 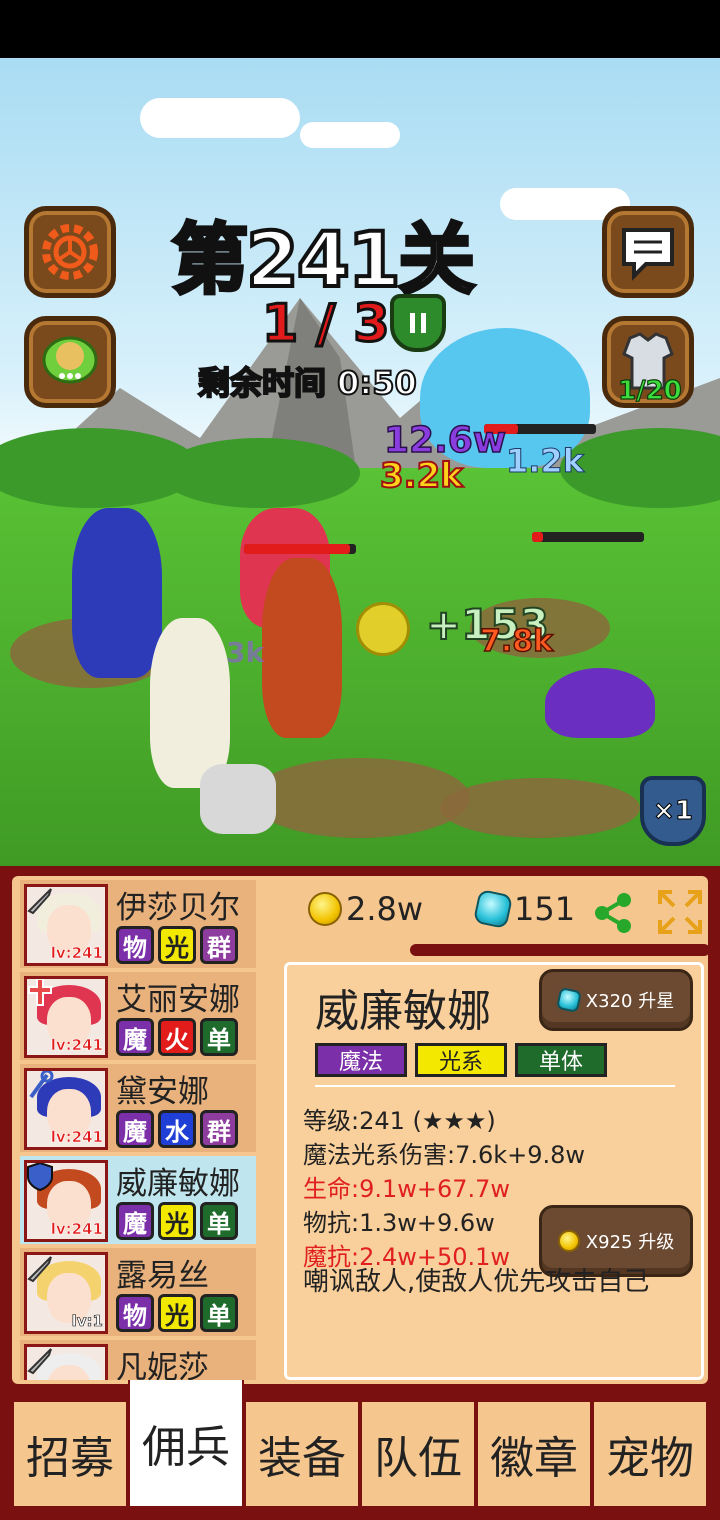 I want to click on detail-hero-name: 威廉敏娜, so click(x=403, y=1011).